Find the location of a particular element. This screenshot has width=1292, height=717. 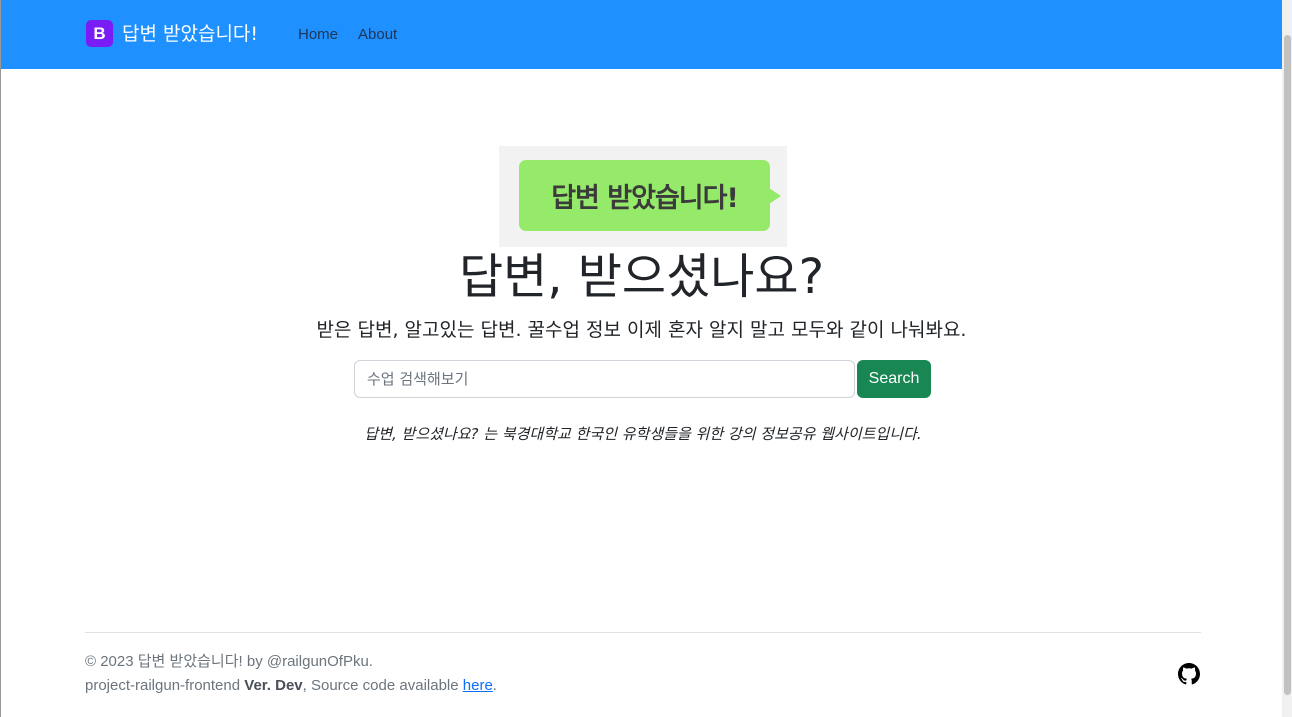

github-icon is located at coordinates (1189, 674).